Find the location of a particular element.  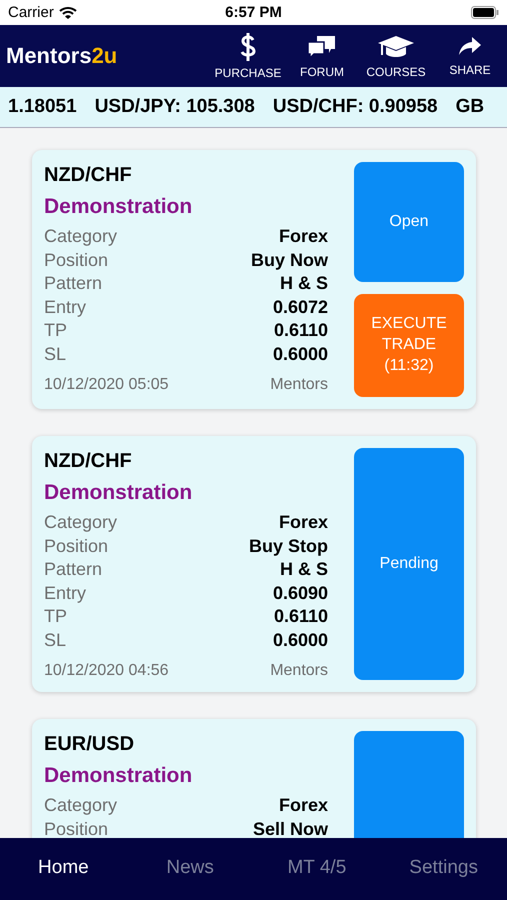

ticker-quote: GB is located at coordinates (470, 107).